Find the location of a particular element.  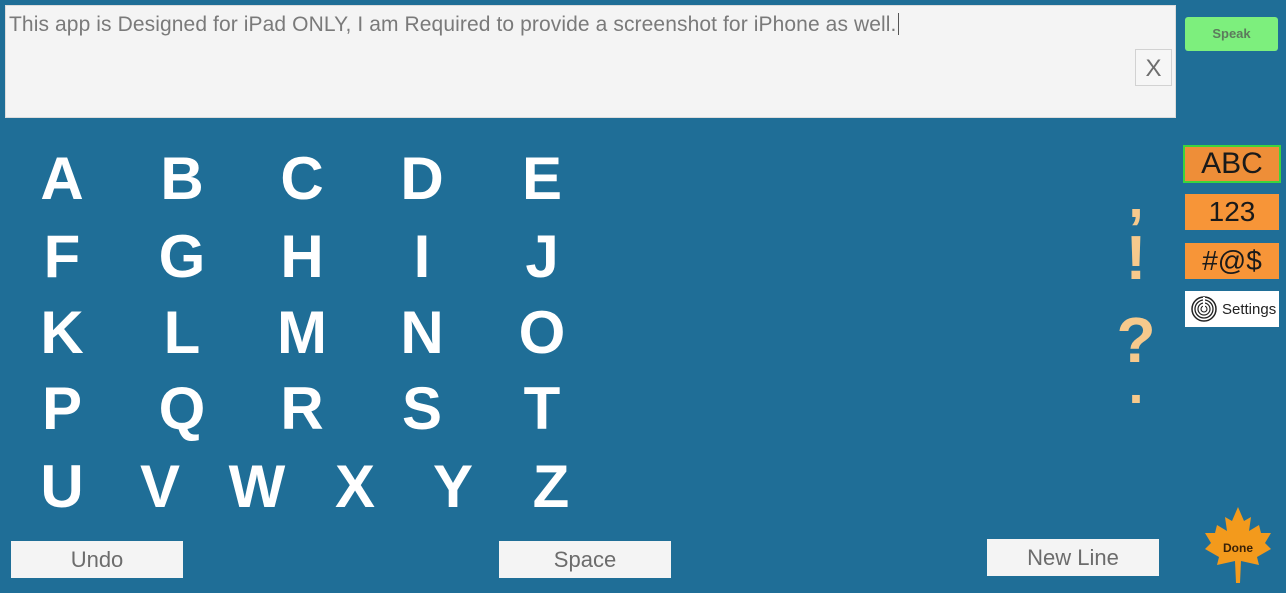

done-button: Done is located at coordinates (1238, 545).